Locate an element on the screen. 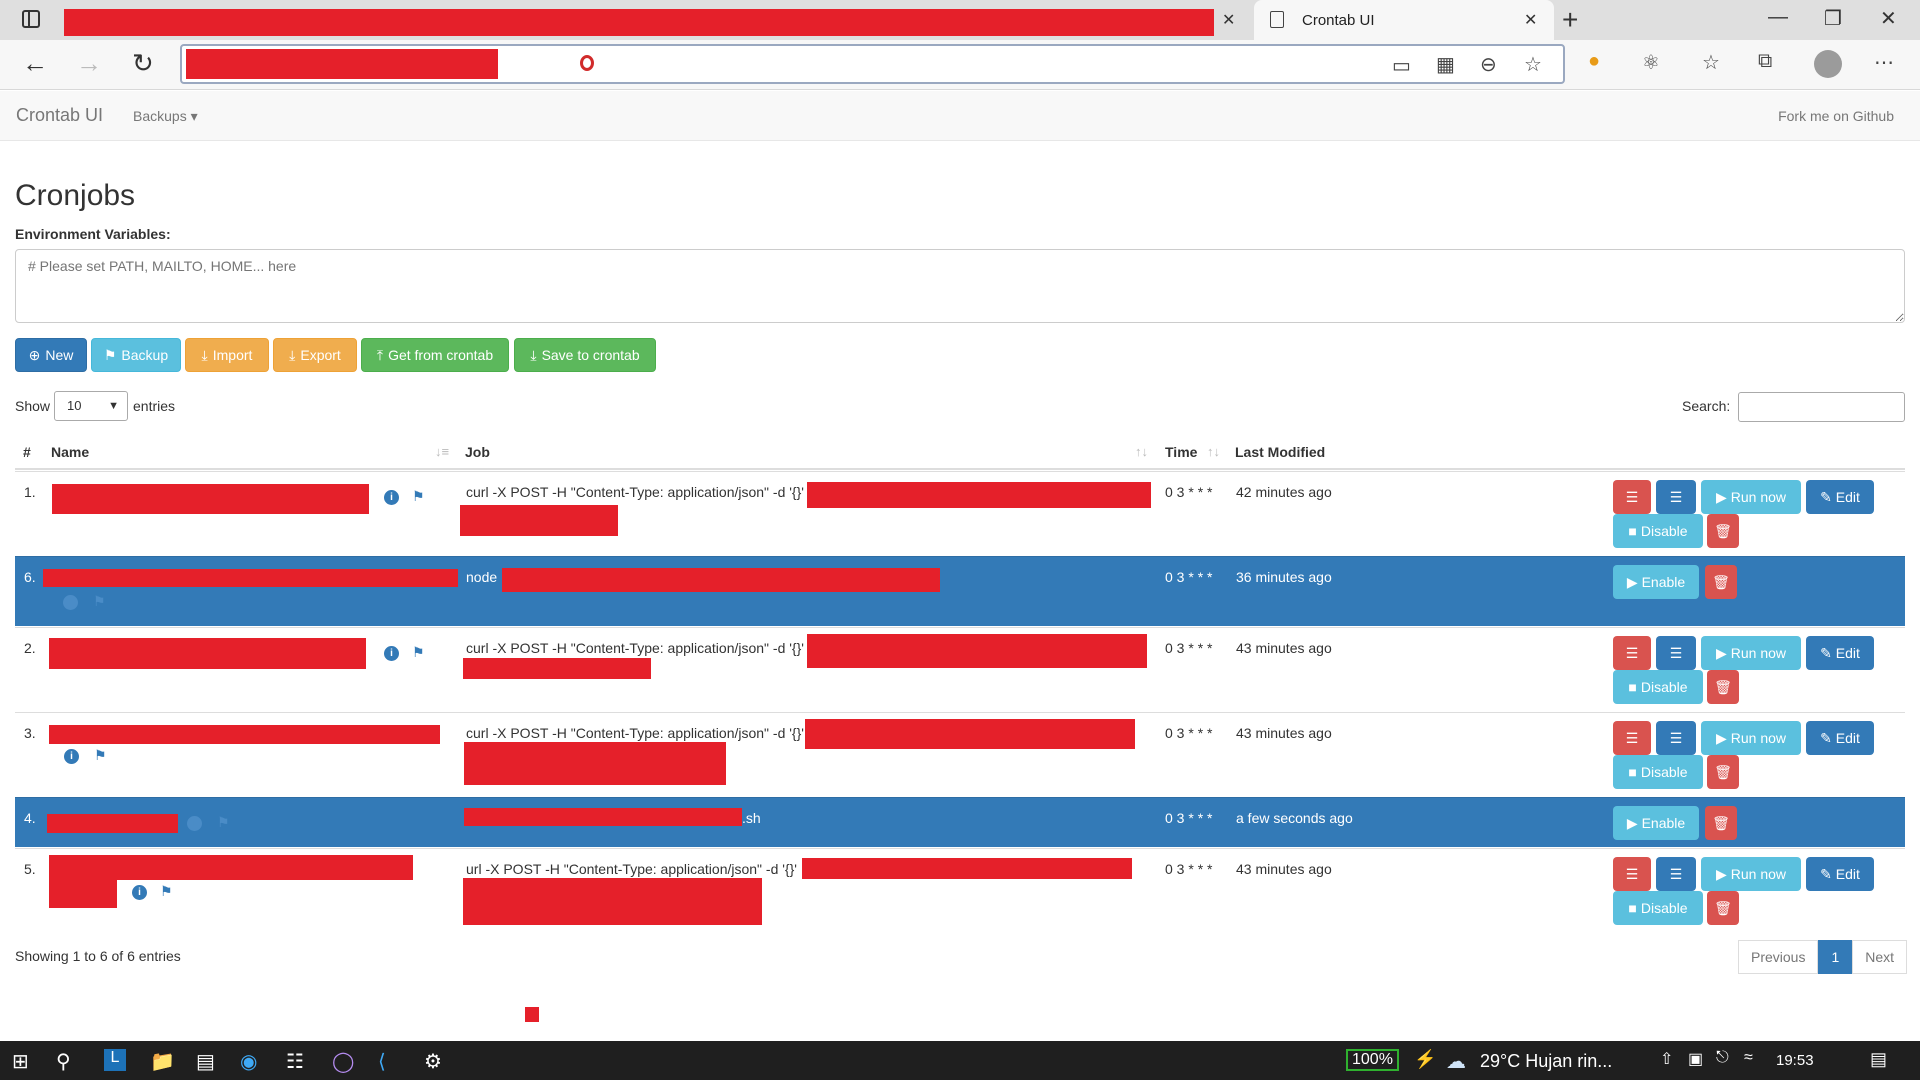 The image size is (1920, 1080). windows-start-icon: ⊞ is located at coordinates (20, 1061).